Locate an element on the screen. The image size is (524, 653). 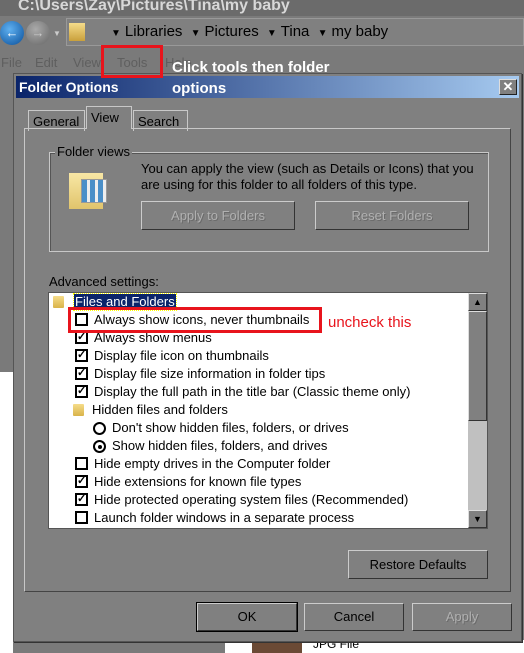
tools-highlight-box is located at coordinates (132, 61).